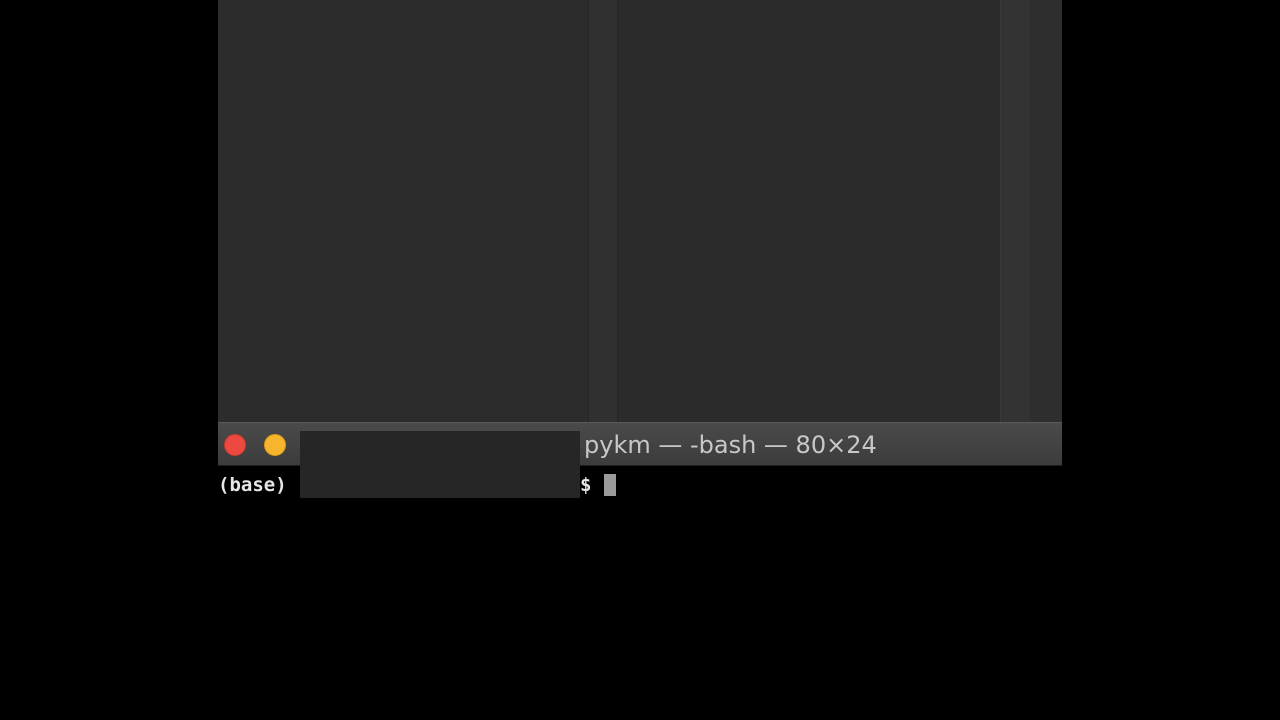 This screenshot has height=720, width=1280. What do you see at coordinates (275, 445) in the screenshot?
I see `minimize-icon` at bounding box center [275, 445].